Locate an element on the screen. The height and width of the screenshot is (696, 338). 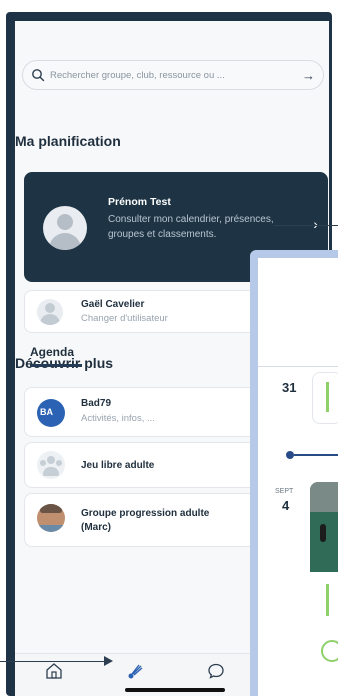
date-day: 4 is located at coordinates (286, 505).